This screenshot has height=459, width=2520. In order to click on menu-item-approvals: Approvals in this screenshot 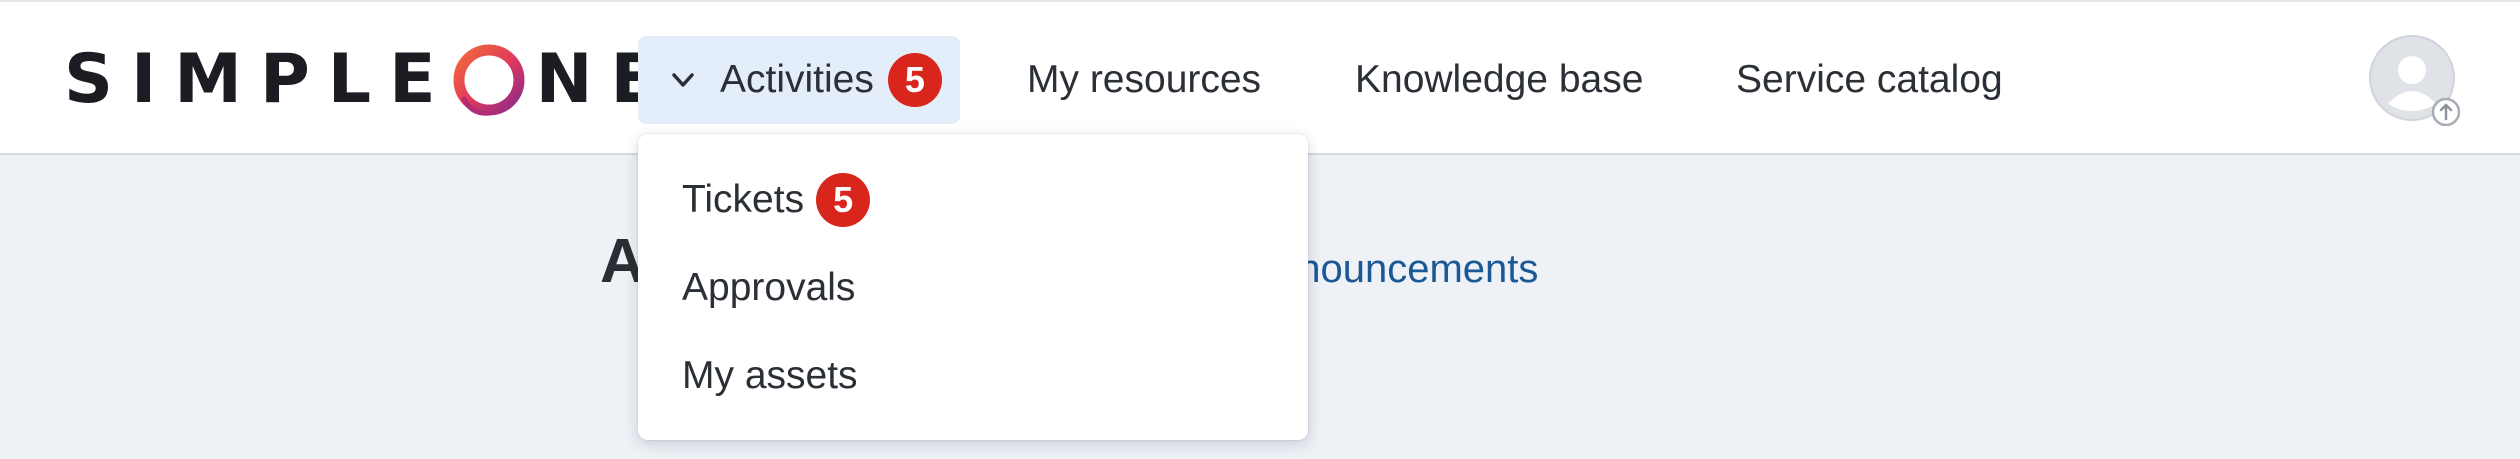, I will do `click(768, 288)`.